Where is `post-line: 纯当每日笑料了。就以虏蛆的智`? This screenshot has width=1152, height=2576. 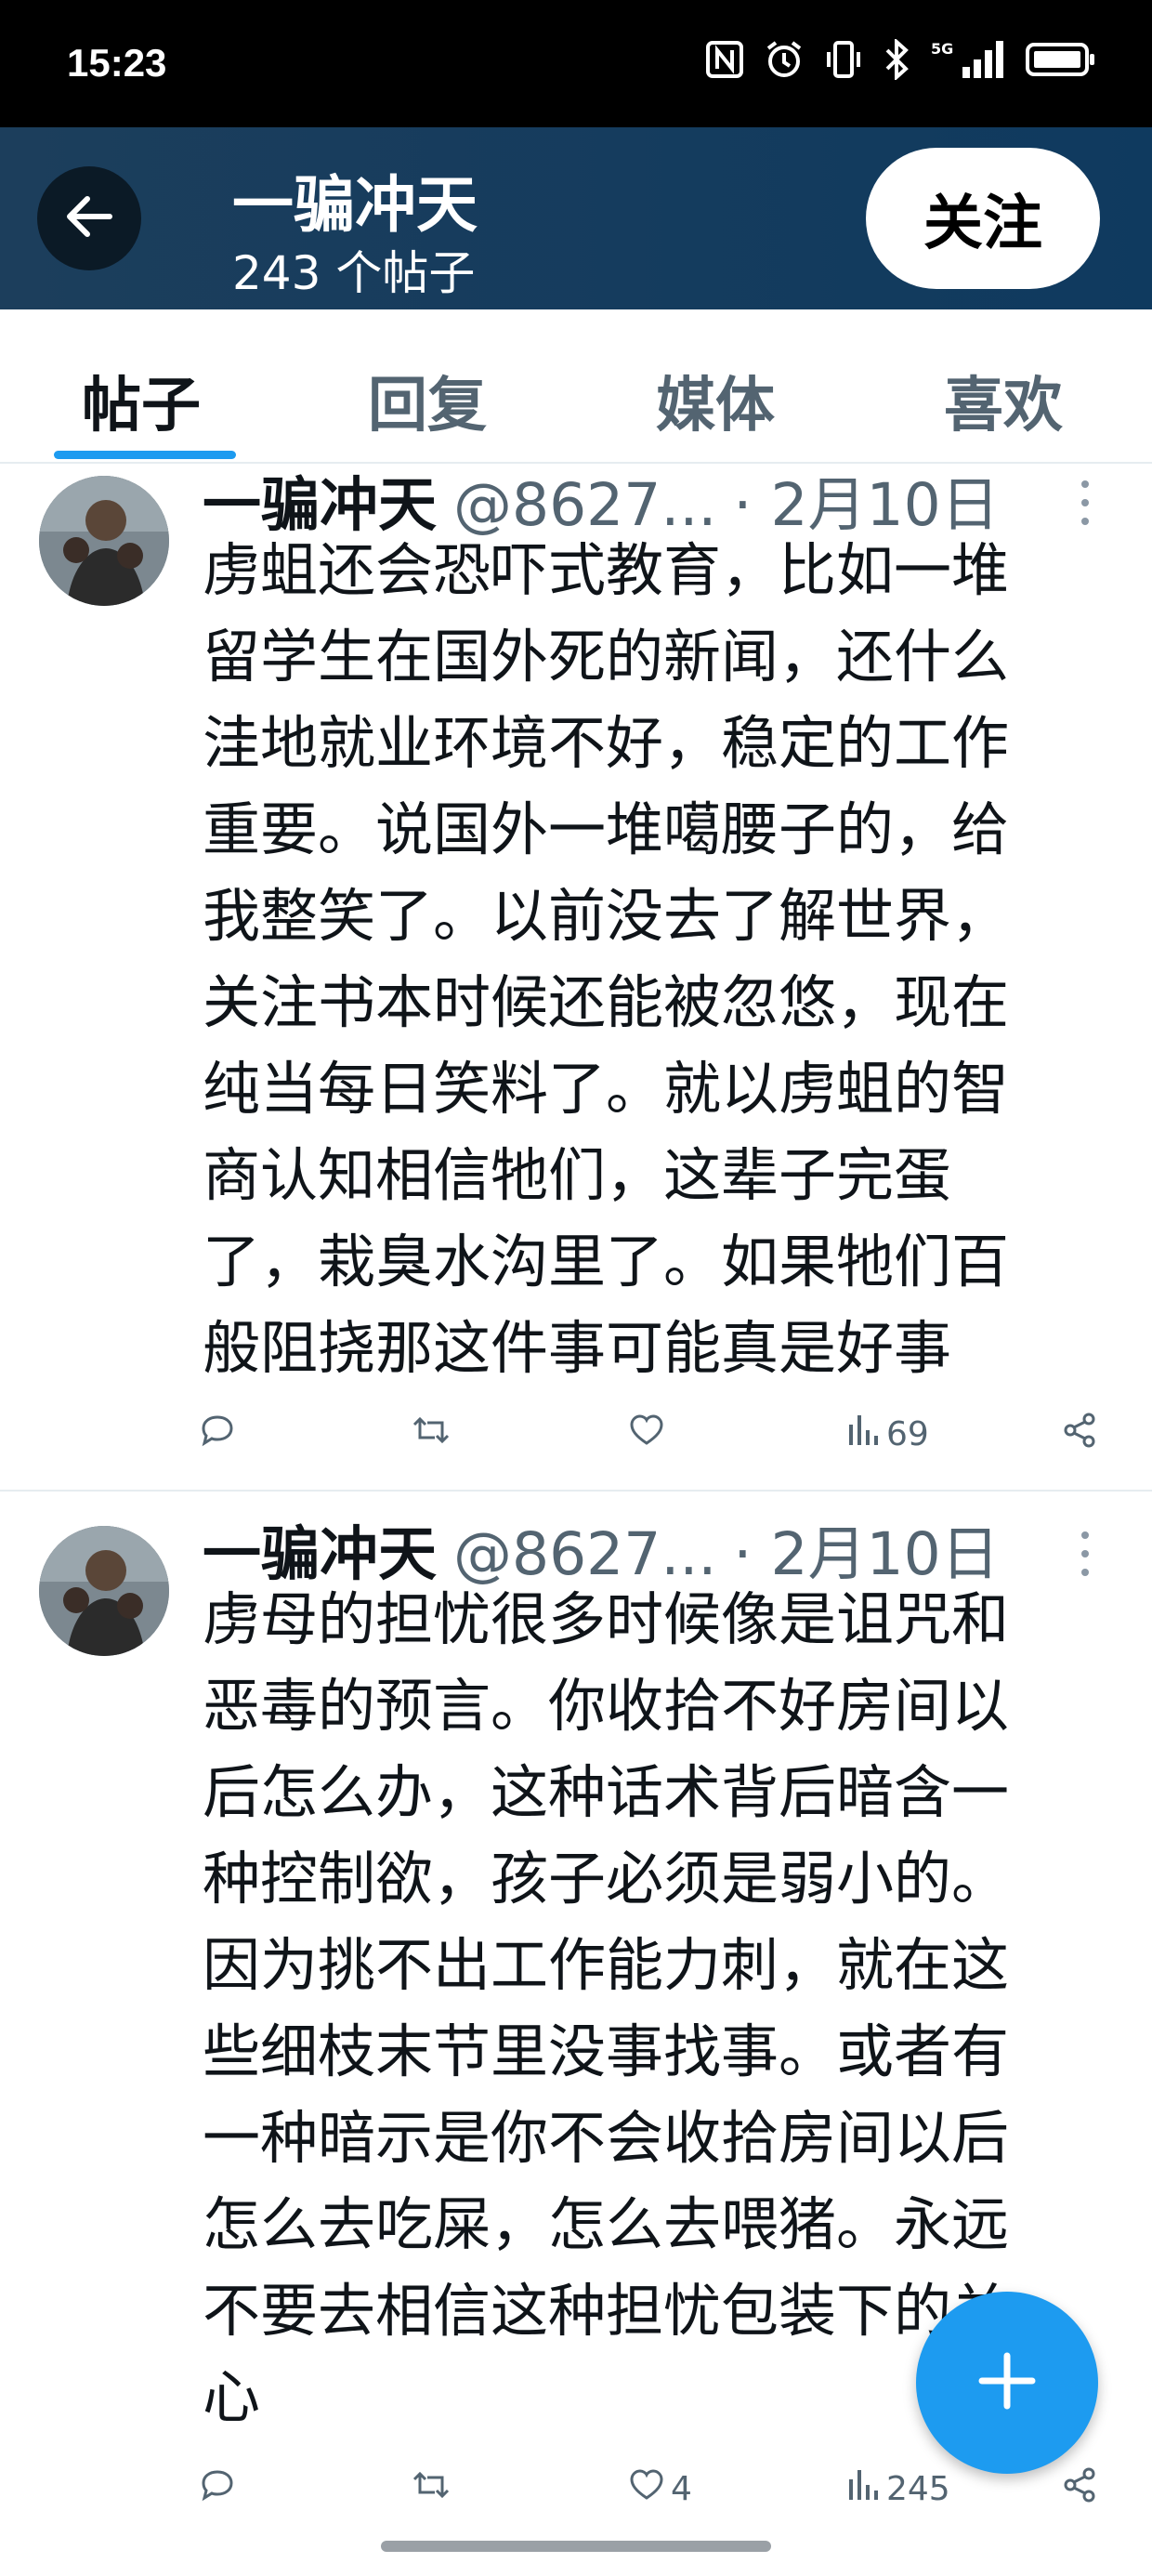
post-line: 纯当每日笑料了。就以虏蛆的智 is located at coordinates (606, 1089).